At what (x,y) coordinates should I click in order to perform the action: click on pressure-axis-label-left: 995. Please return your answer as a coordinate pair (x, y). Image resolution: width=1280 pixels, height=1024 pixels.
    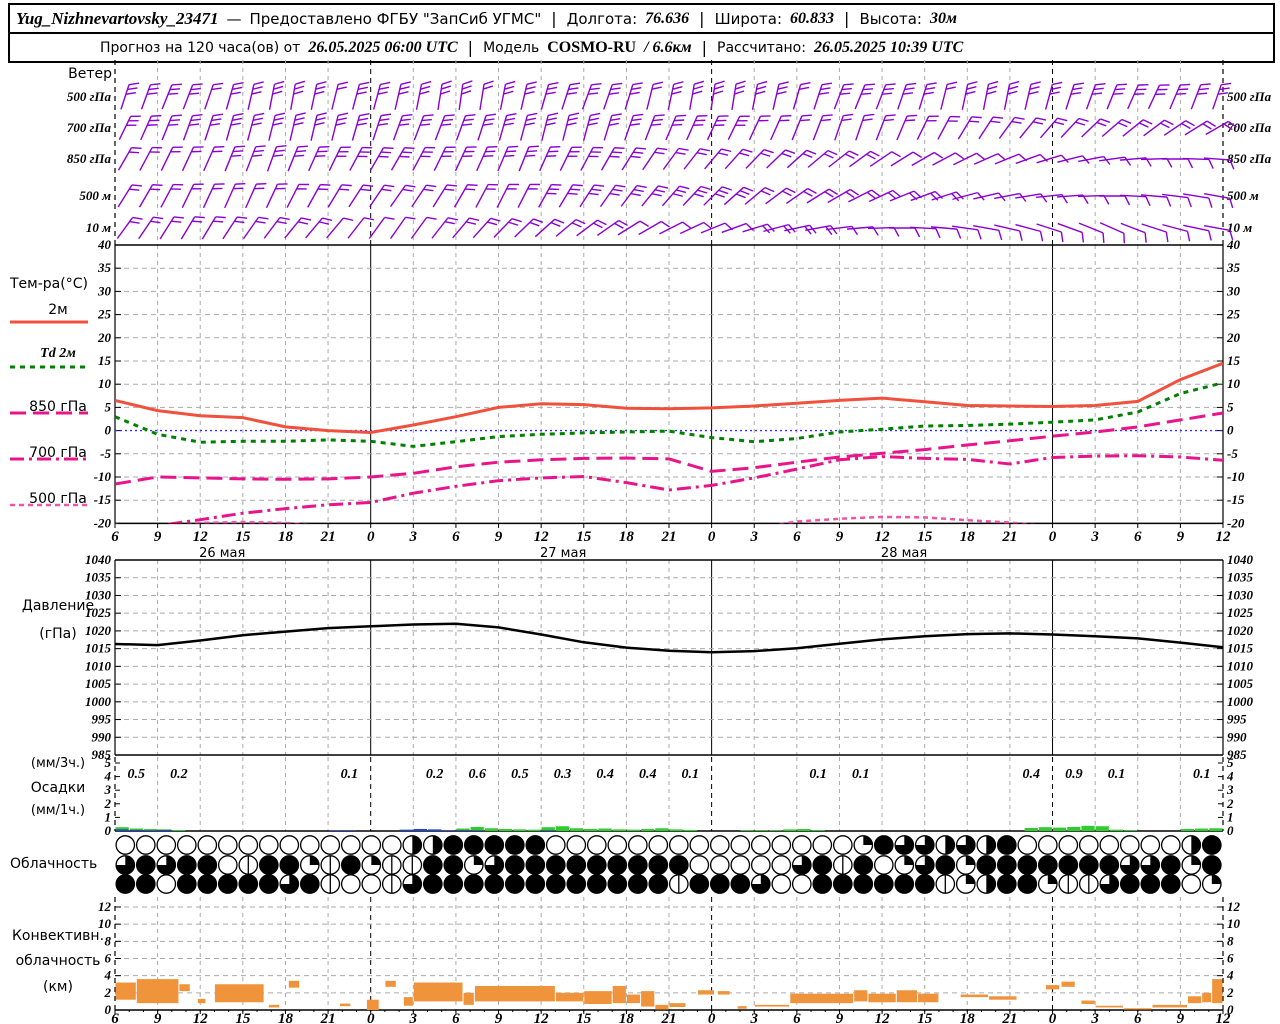
    Looking at the image, I should click on (102, 719).